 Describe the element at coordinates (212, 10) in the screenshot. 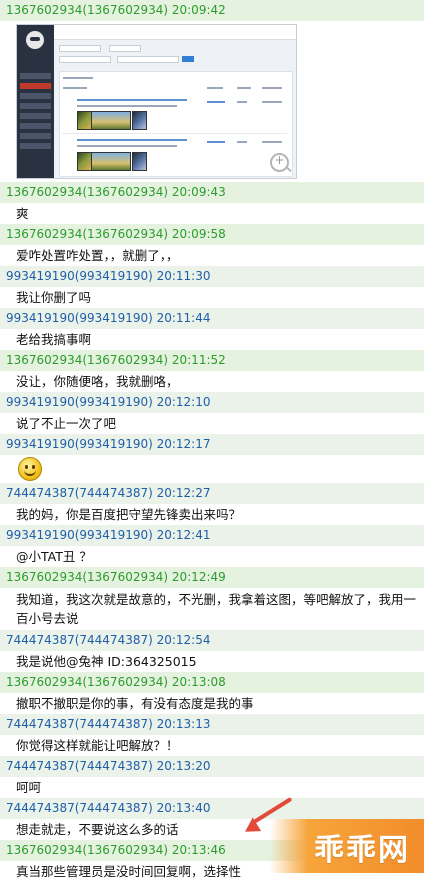

I see `message-sender-header: 1367602934(1367602934) 20:09:42` at that location.